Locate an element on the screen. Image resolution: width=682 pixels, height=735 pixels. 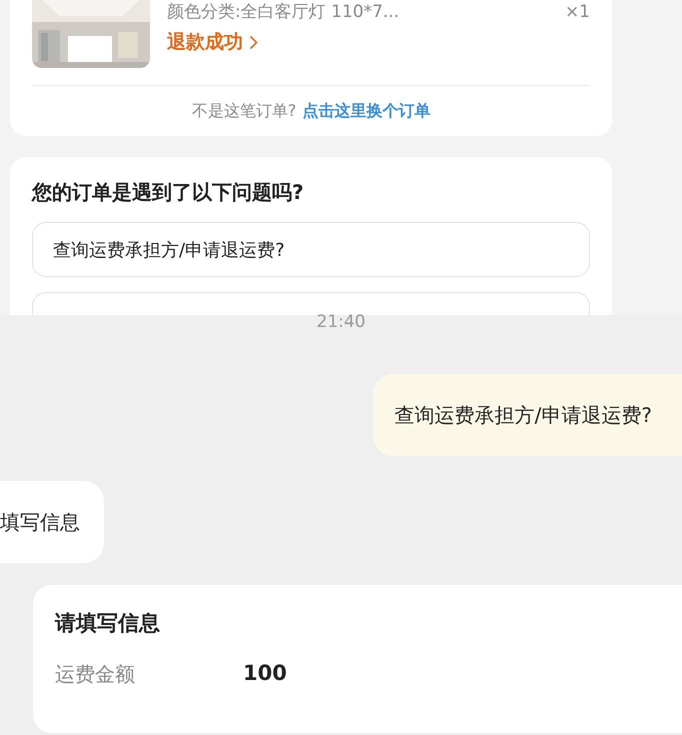
chevron-right-icon is located at coordinates (253, 42).